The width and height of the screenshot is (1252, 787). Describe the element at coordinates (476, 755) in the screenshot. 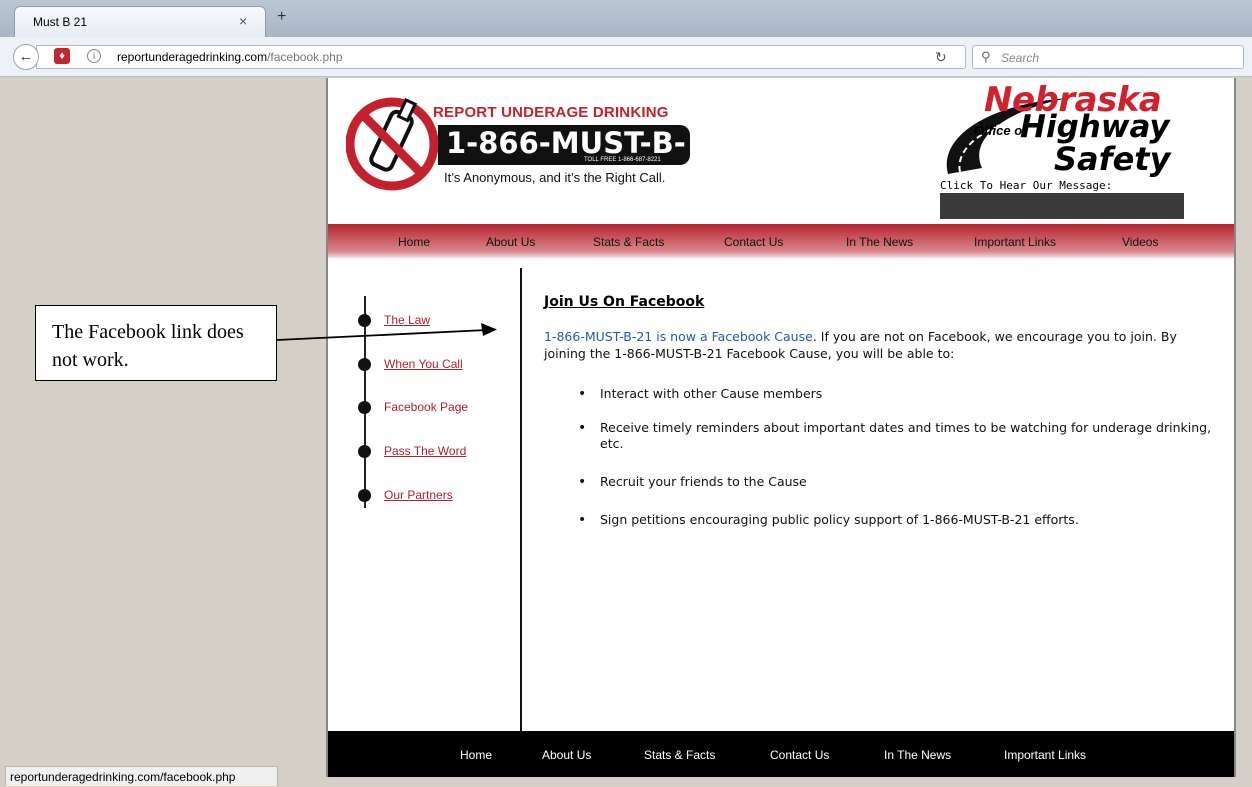

I see `footer-home: Home` at that location.